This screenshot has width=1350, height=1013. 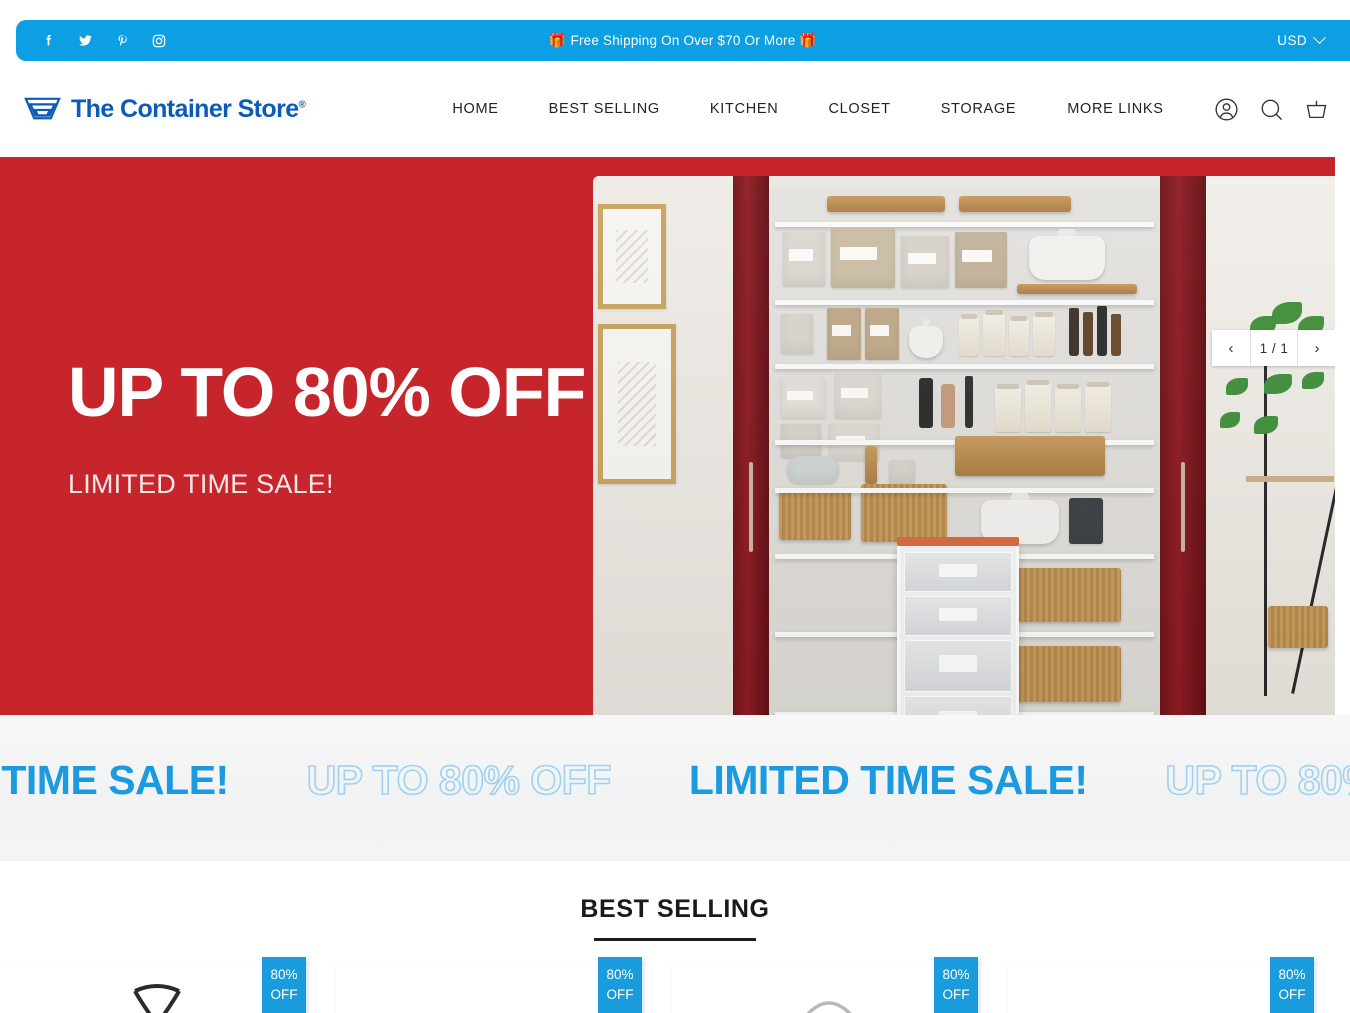 I want to click on social-links, so click(x=103, y=41).